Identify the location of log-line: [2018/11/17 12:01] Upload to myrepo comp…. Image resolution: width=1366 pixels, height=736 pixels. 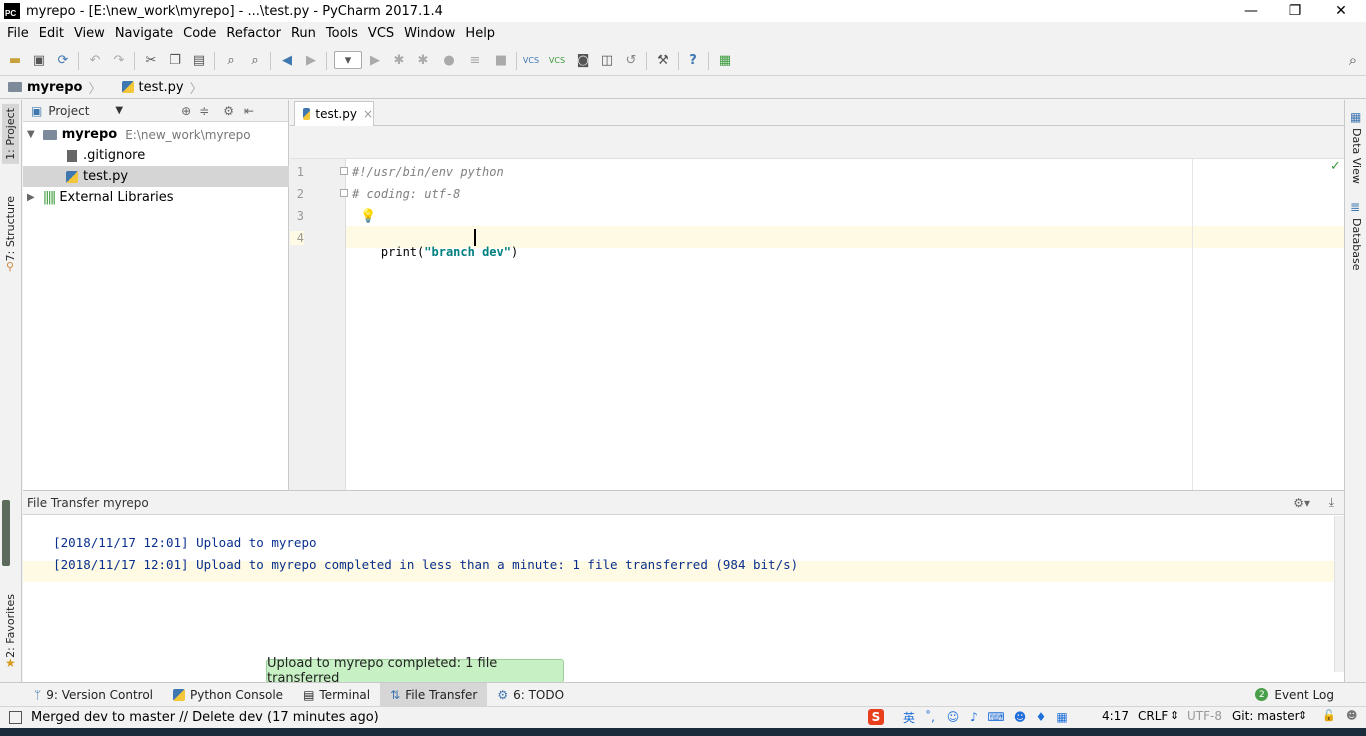
(410, 564).